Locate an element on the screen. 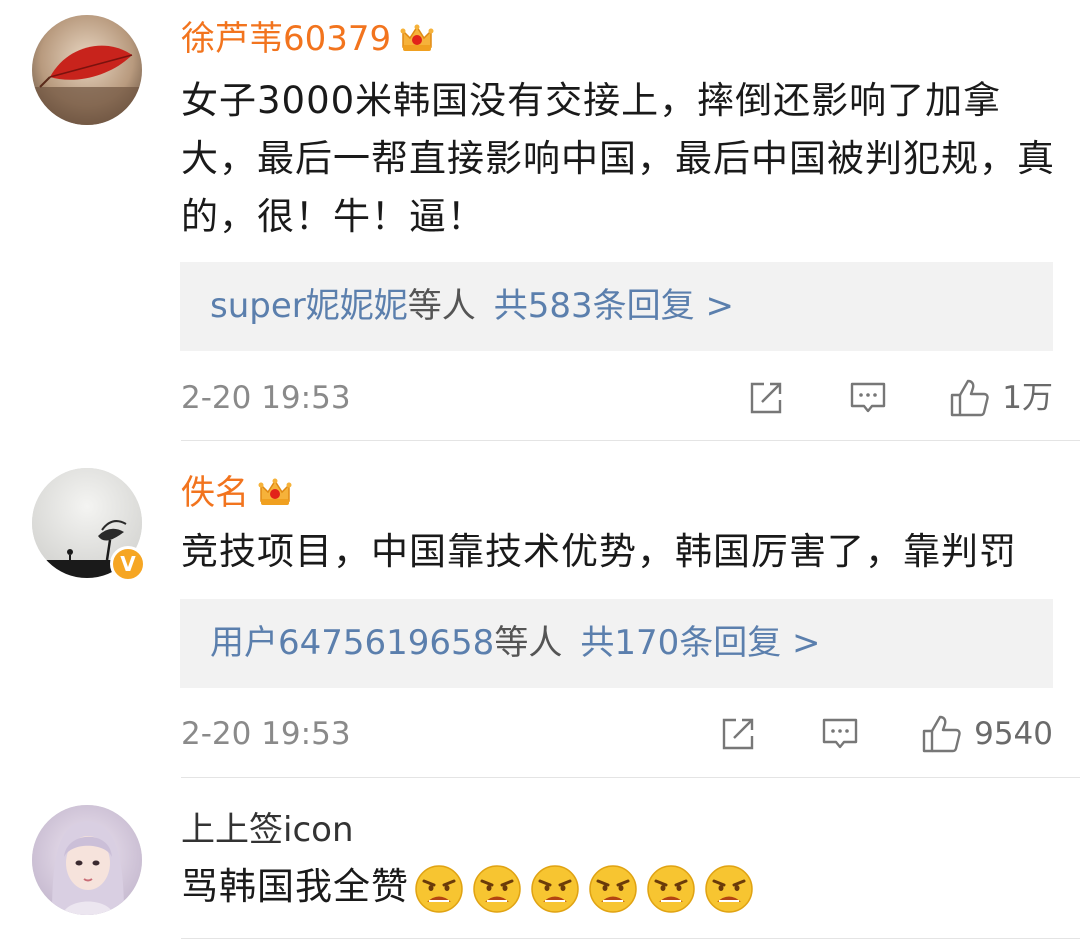 This screenshot has width=1080, height=940. reply-count-link: 共170条回复 > is located at coordinates (700, 643).